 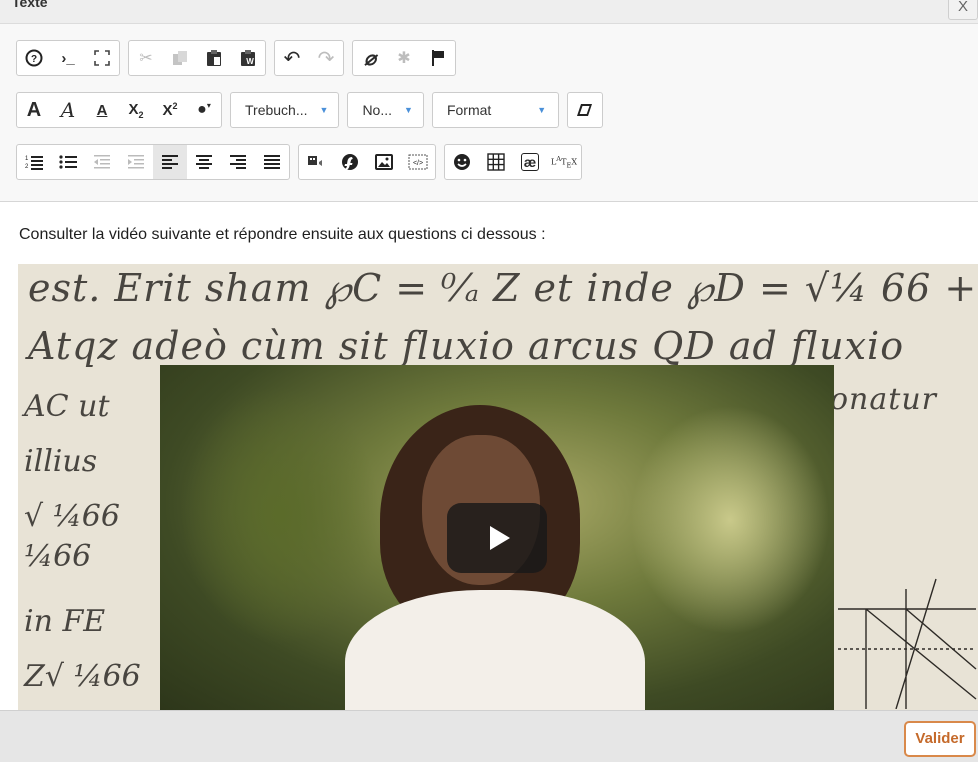 I want to click on media-icon, so click(x=315, y=161).